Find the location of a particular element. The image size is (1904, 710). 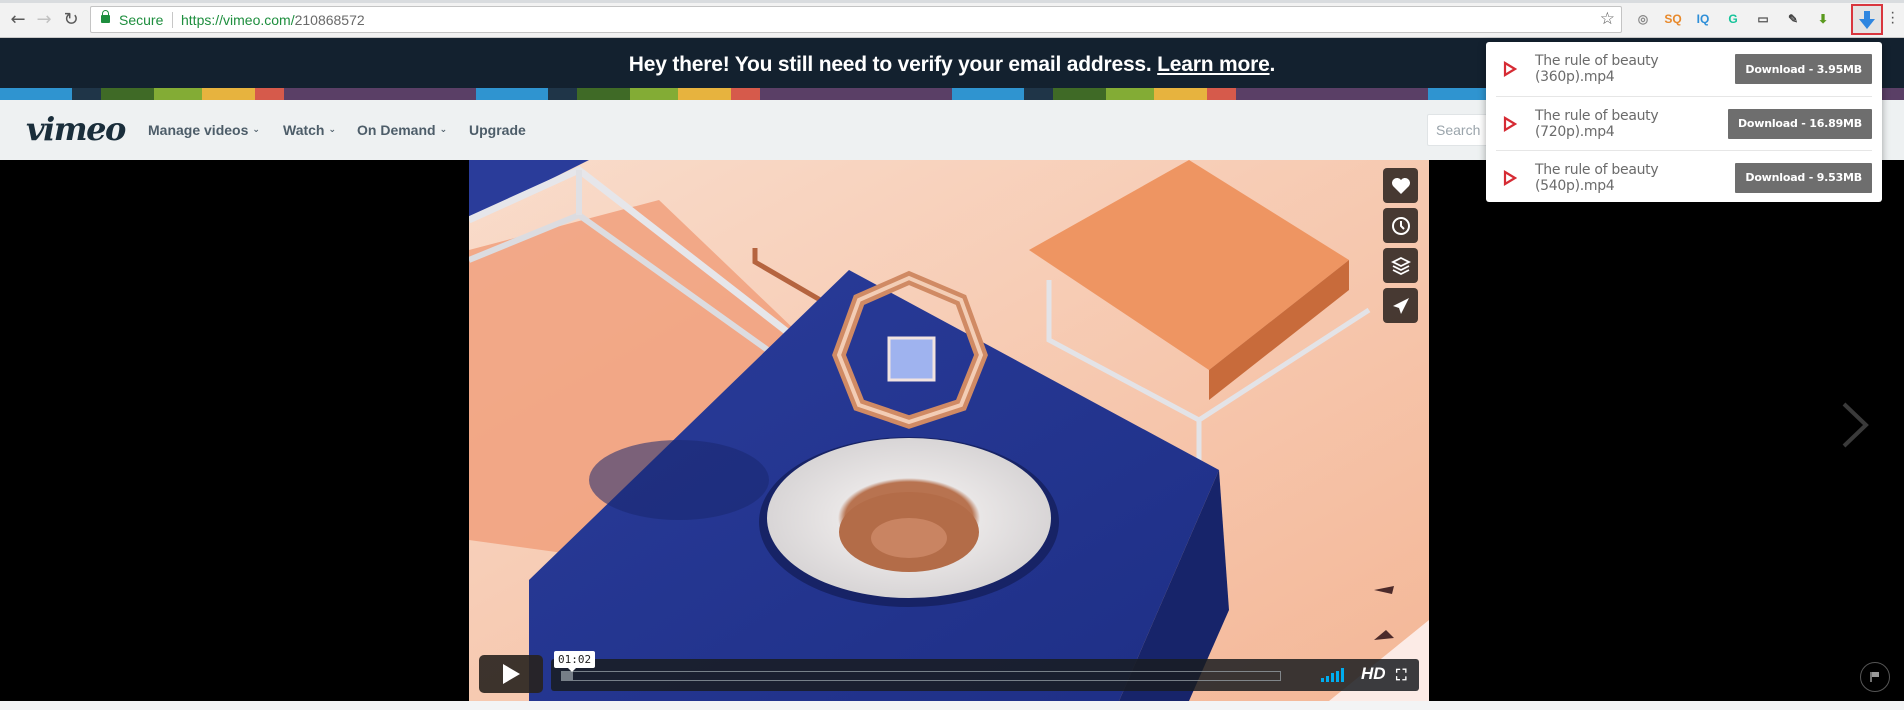

report-button is located at coordinates (1875, 677).